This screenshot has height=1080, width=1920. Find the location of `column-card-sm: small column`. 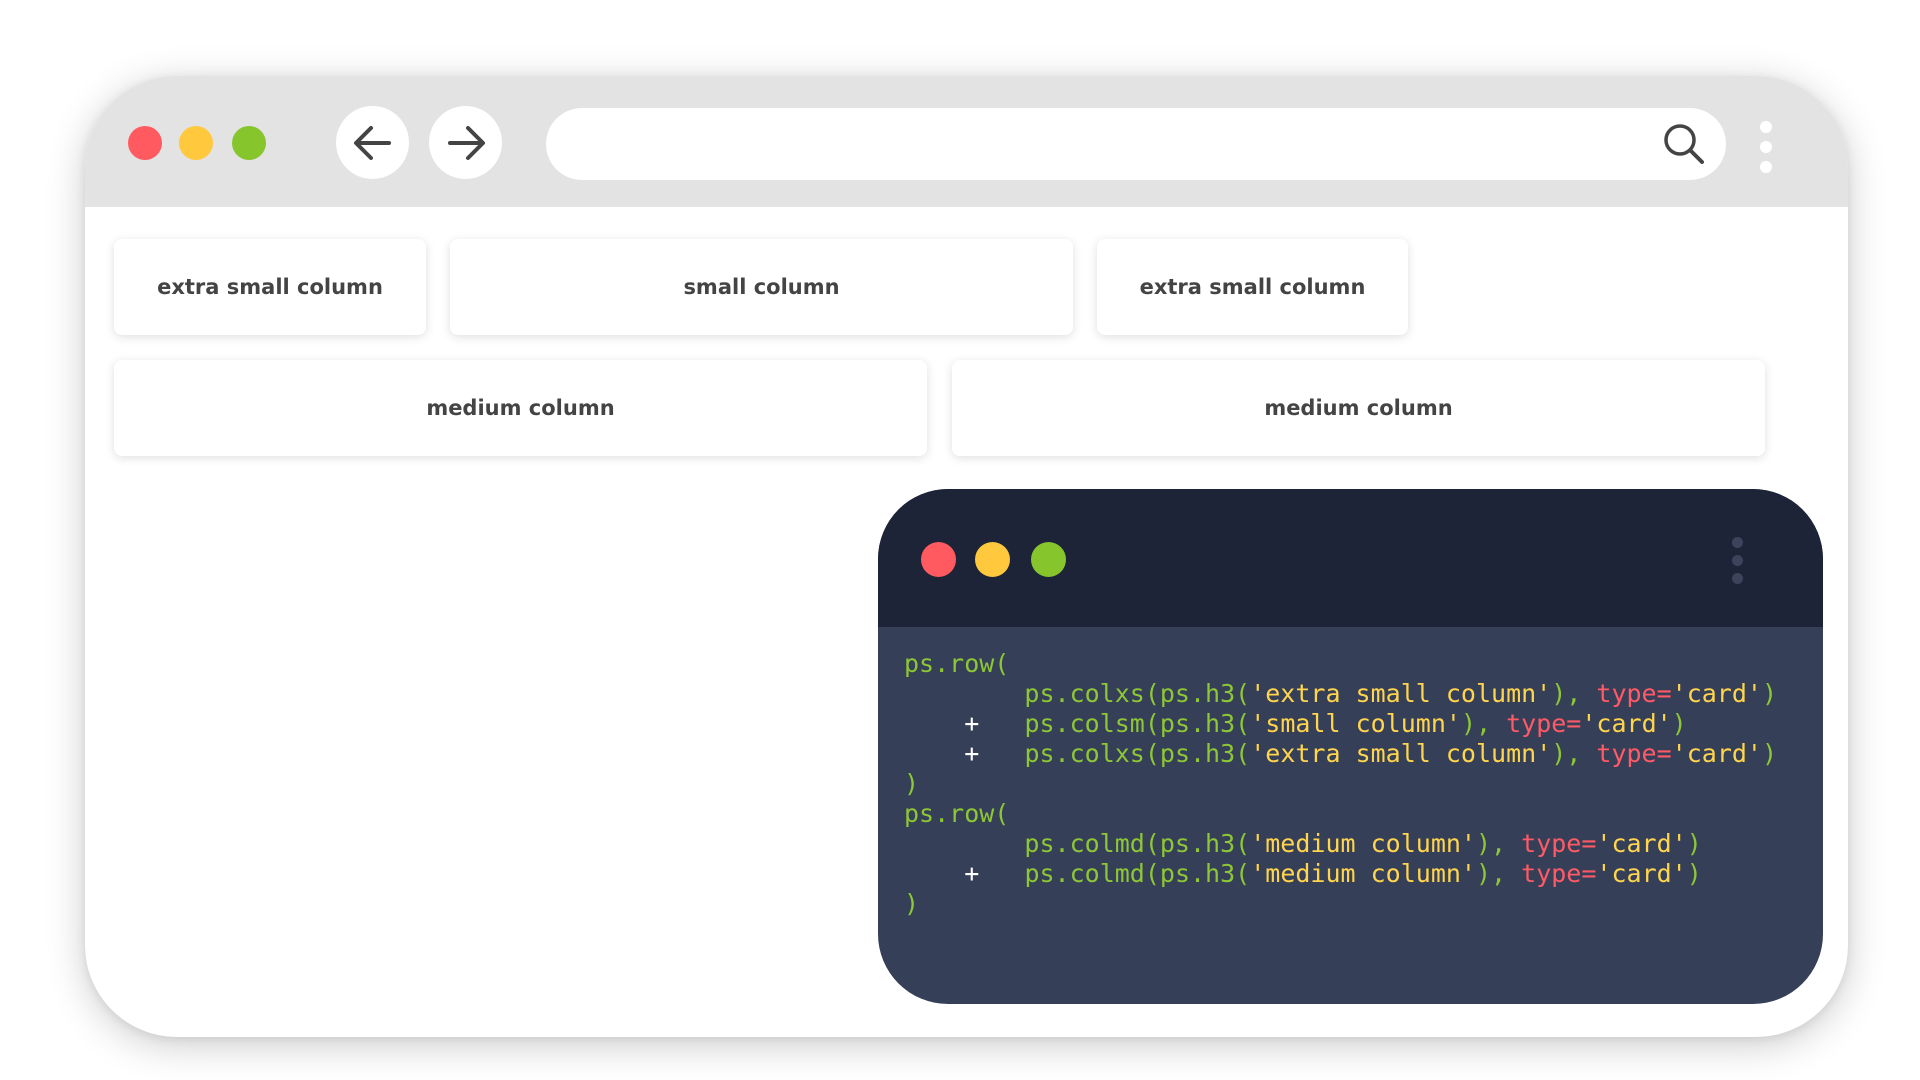

column-card-sm: small column is located at coordinates (761, 287).